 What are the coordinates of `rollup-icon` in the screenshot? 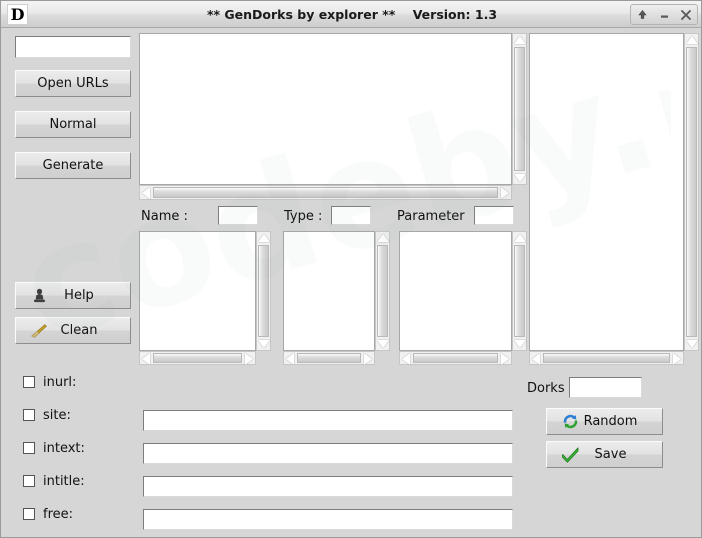 It's located at (642, 14).